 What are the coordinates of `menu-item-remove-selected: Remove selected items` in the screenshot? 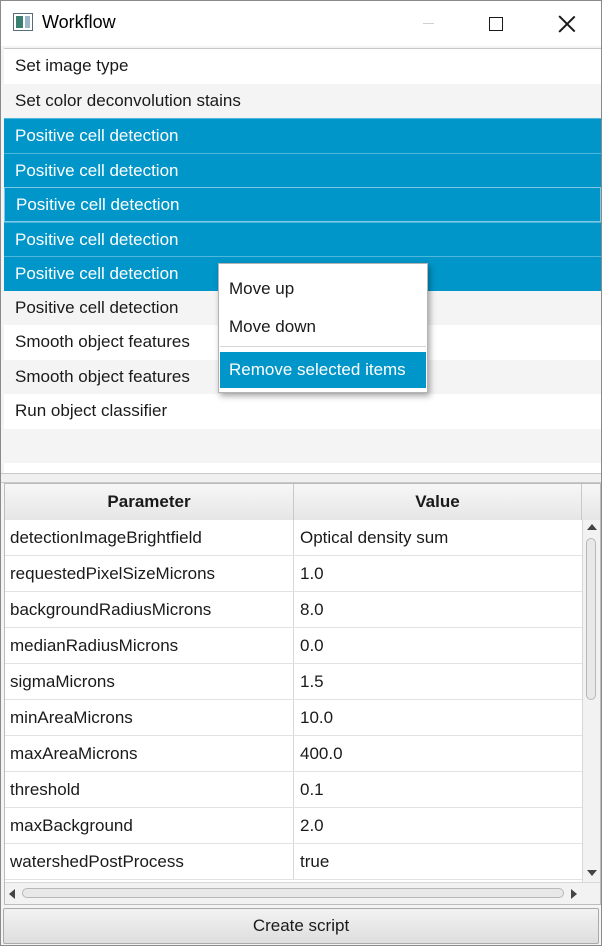 It's located at (323, 370).